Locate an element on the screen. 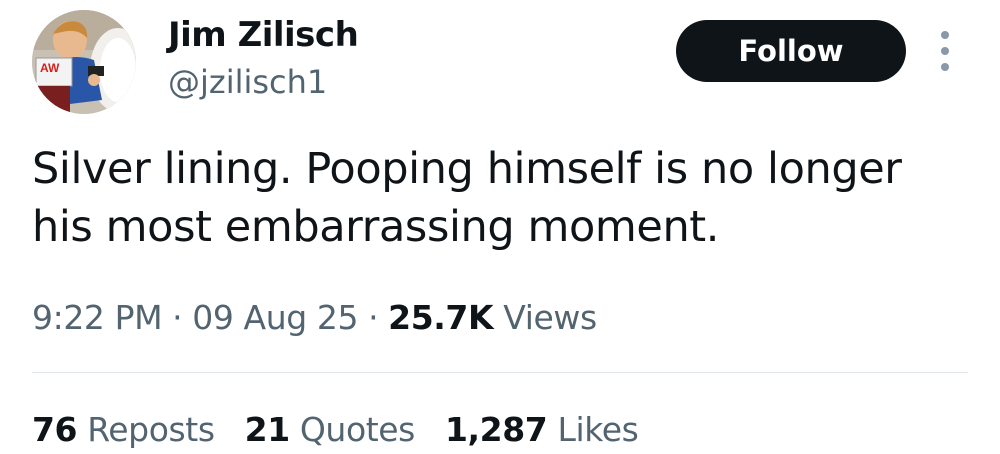 Image resolution: width=1000 pixels, height=454 pixels. author-handle: @jzilisch1 is located at coordinates (247, 82).